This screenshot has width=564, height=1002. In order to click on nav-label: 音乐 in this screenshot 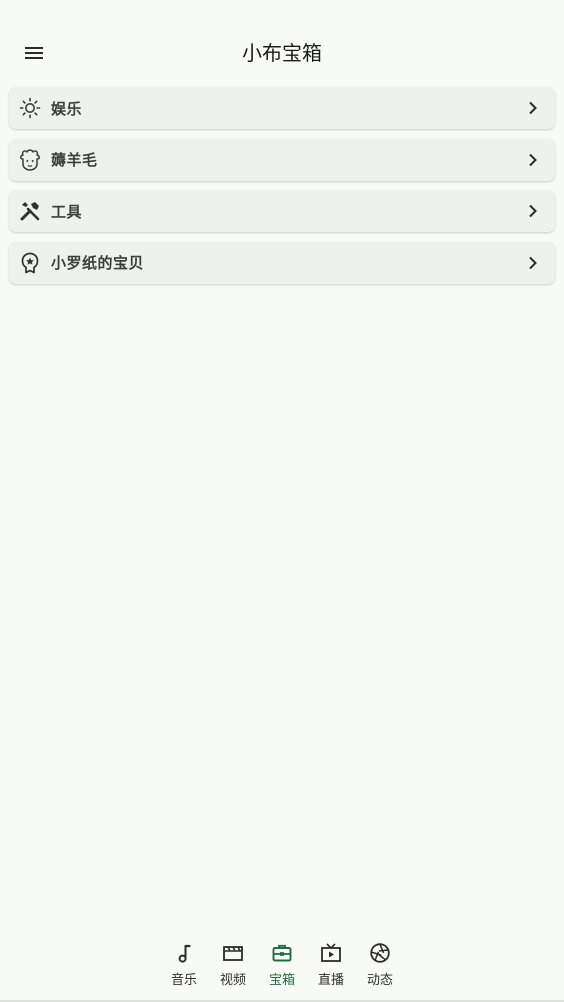, I will do `click(183, 980)`.